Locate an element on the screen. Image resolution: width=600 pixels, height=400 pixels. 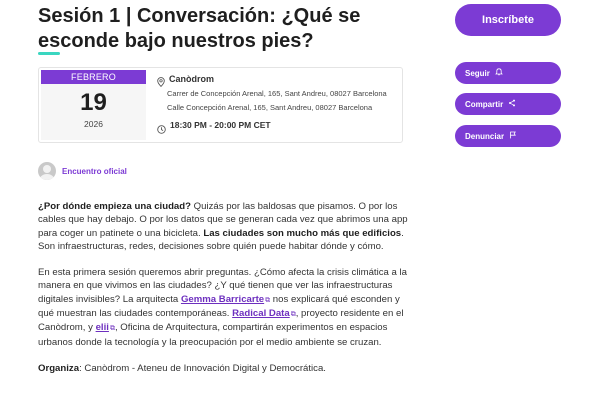
avatar is located at coordinates (47, 171).